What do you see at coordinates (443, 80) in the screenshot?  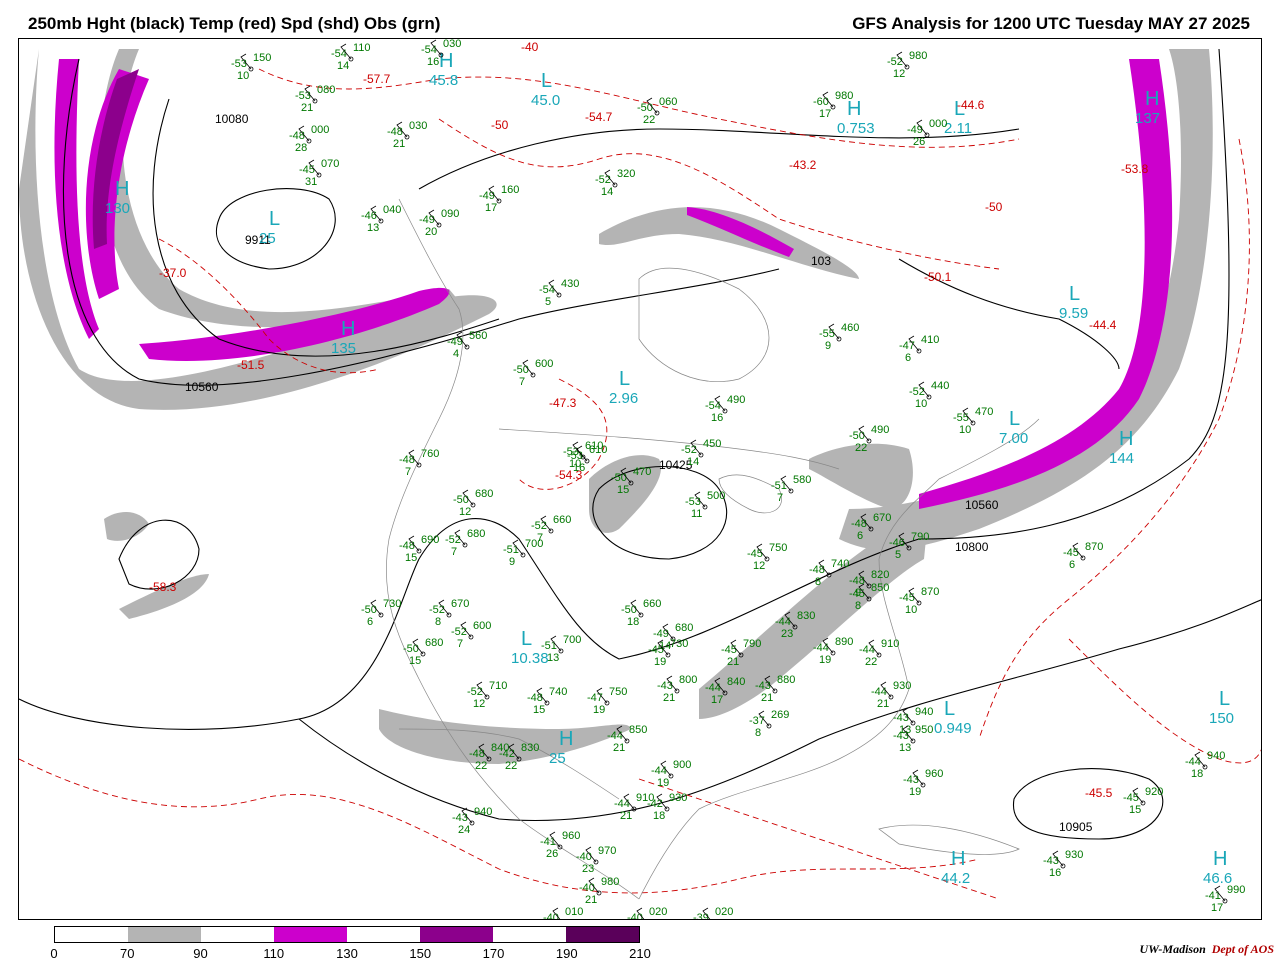 I see `pressure-center-value: 45.8` at bounding box center [443, 80].